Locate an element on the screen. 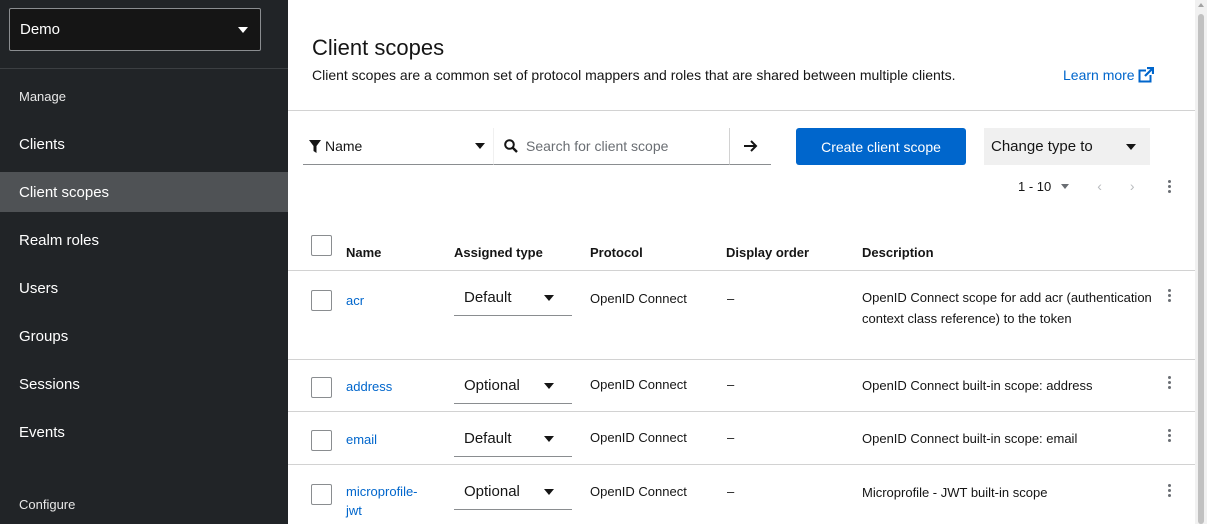  scroll-up-icon is located at coordinates (1201, 5).